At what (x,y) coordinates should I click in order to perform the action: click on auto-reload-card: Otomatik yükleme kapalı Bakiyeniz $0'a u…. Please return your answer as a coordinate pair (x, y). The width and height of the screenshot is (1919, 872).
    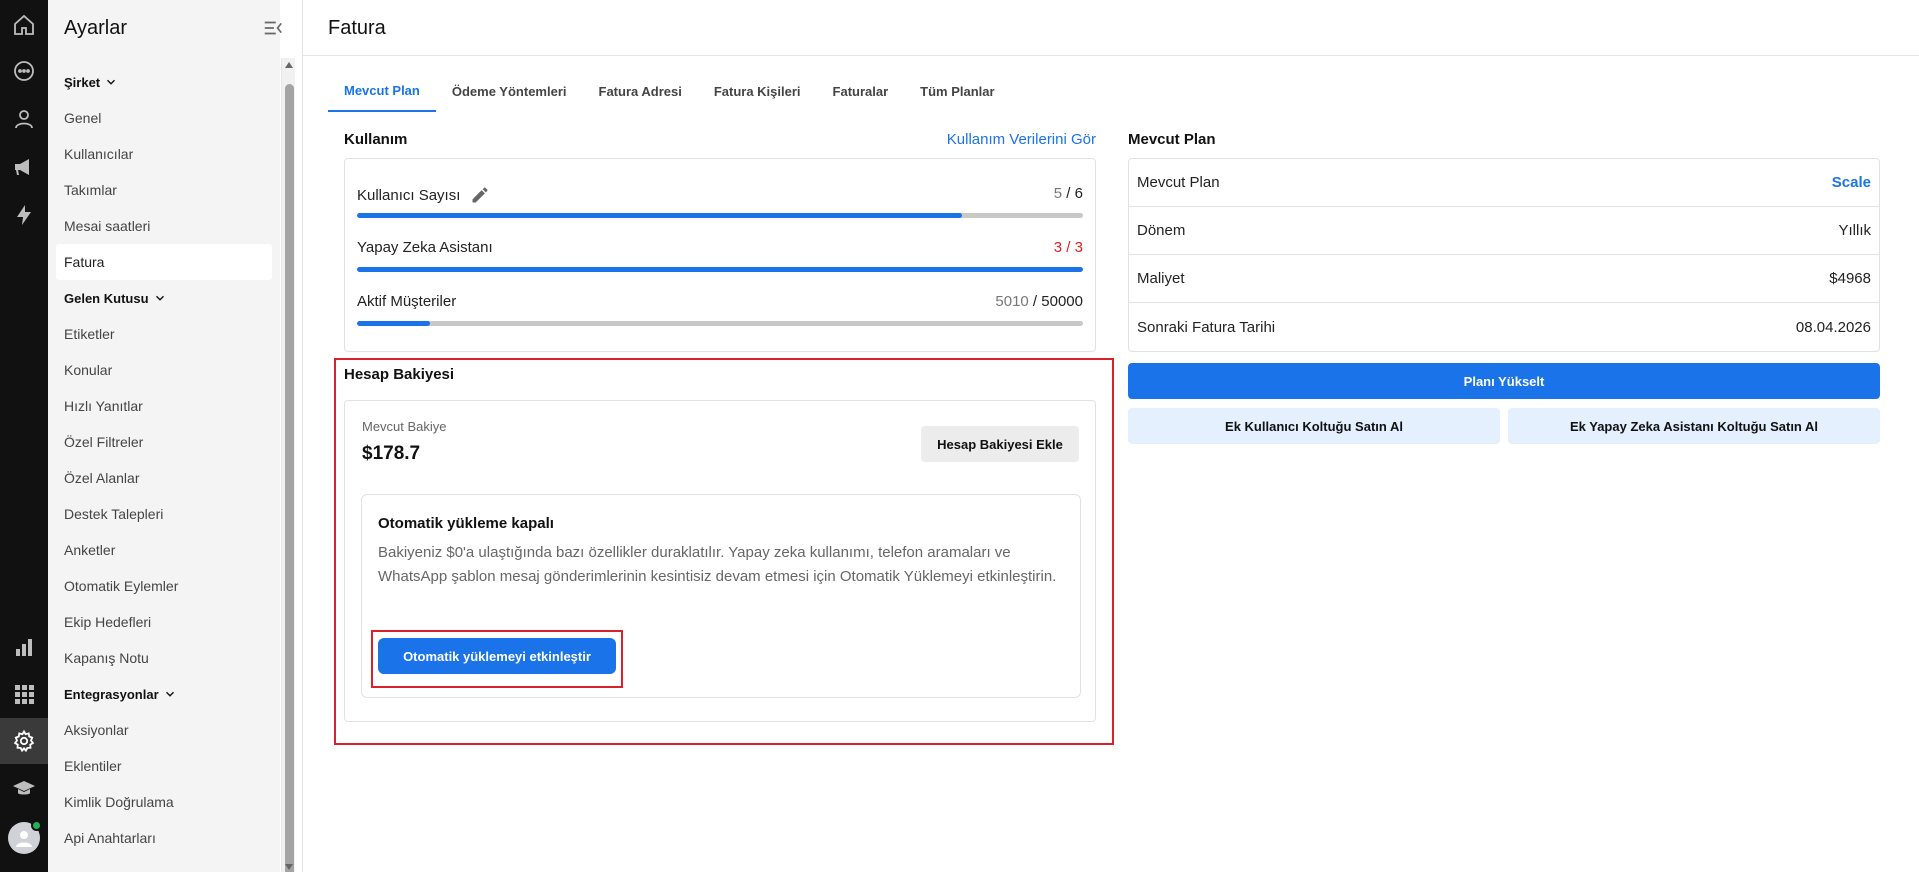
    Looking at the image, I should click on (721, 596).